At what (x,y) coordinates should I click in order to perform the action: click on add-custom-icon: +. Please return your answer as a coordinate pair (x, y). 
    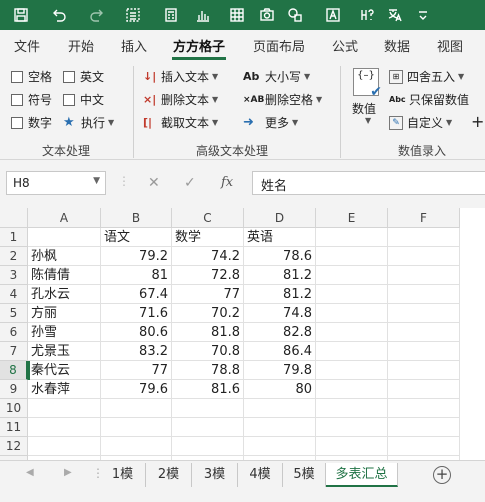
    Looking at the image, I should click on (477, 121).